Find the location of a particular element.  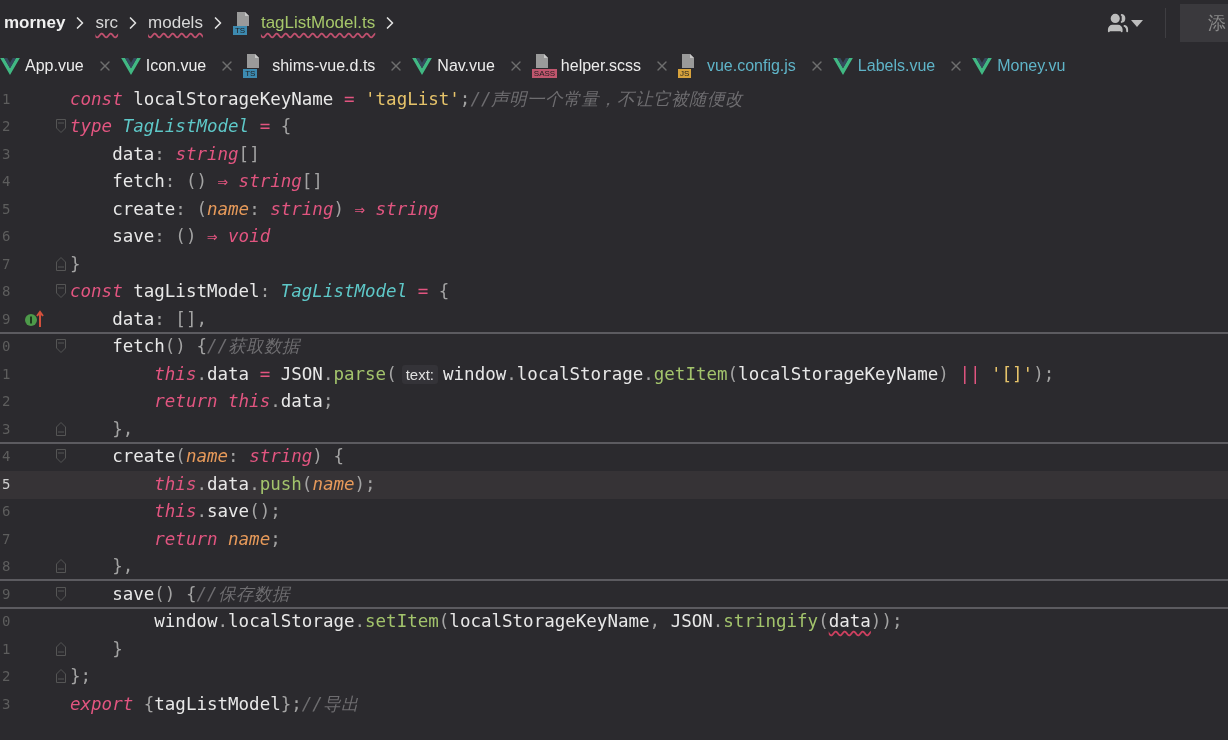

user-menu-button is located at coordinates (1125, 23).